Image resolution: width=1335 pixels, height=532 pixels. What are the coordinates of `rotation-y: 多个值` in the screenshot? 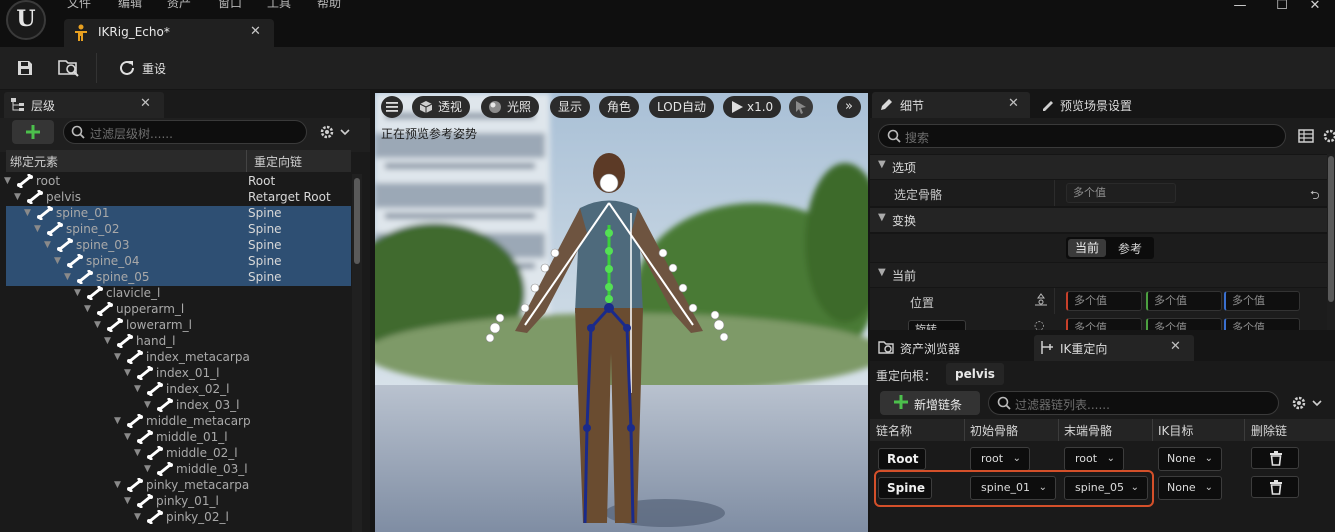 It's located at (1184, 324).